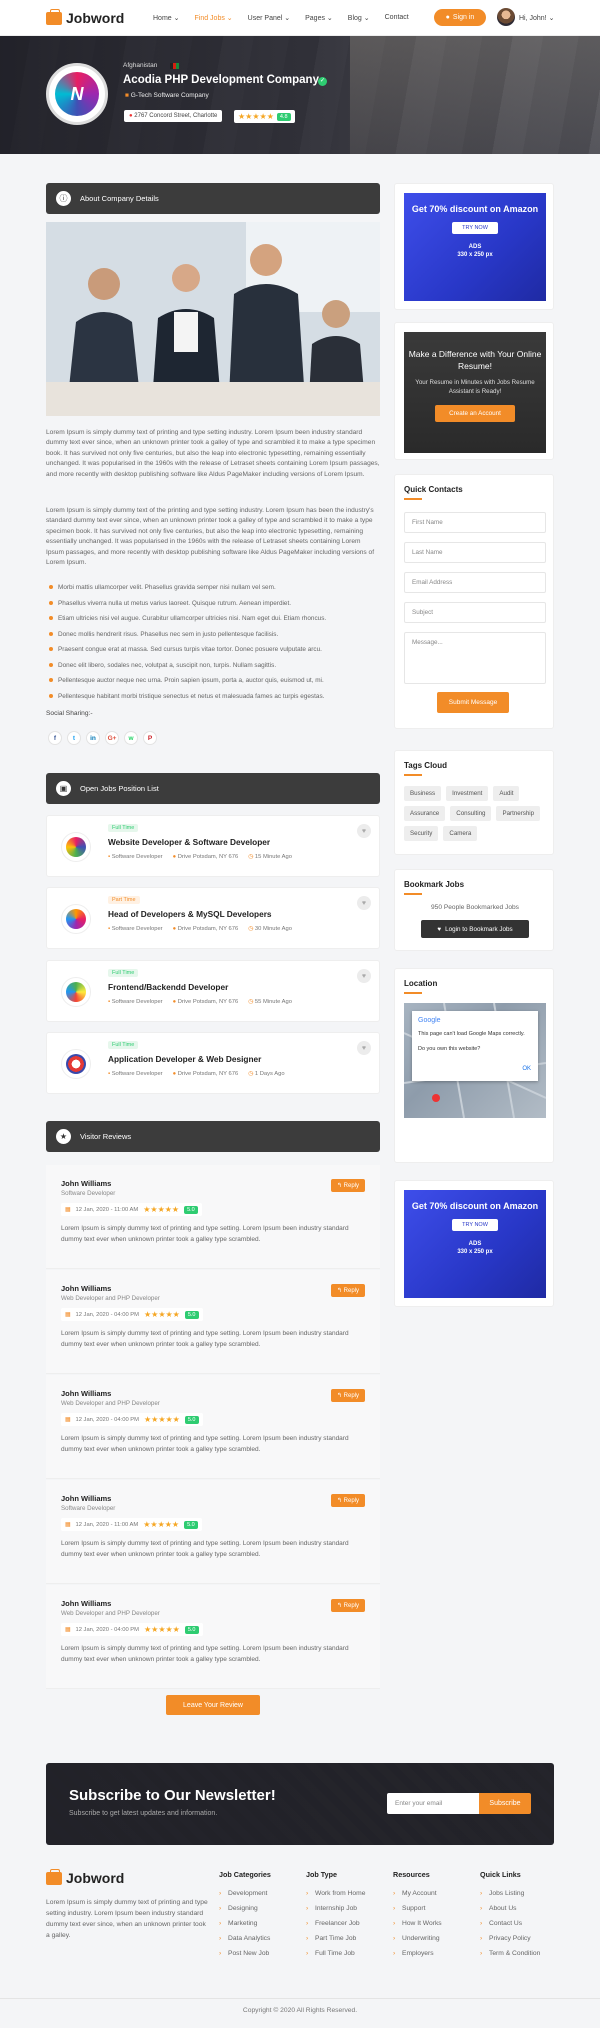  I want to click on tag: Camera, so click(460, 833).